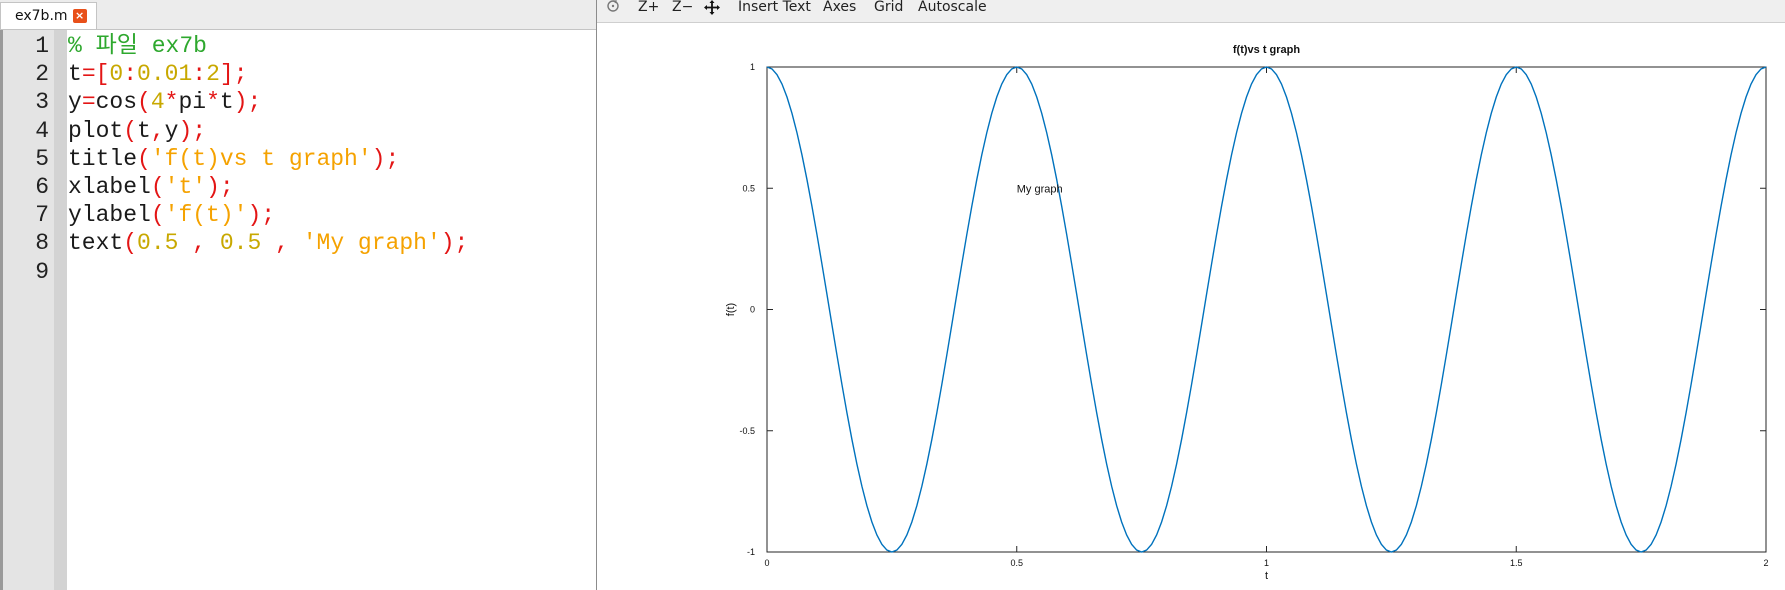 The width and height of the screenshot is (1785, 590). Describe the element at coordinates (1765, 563) in the screenshot. I see `x-tick-label: 2` at that location.